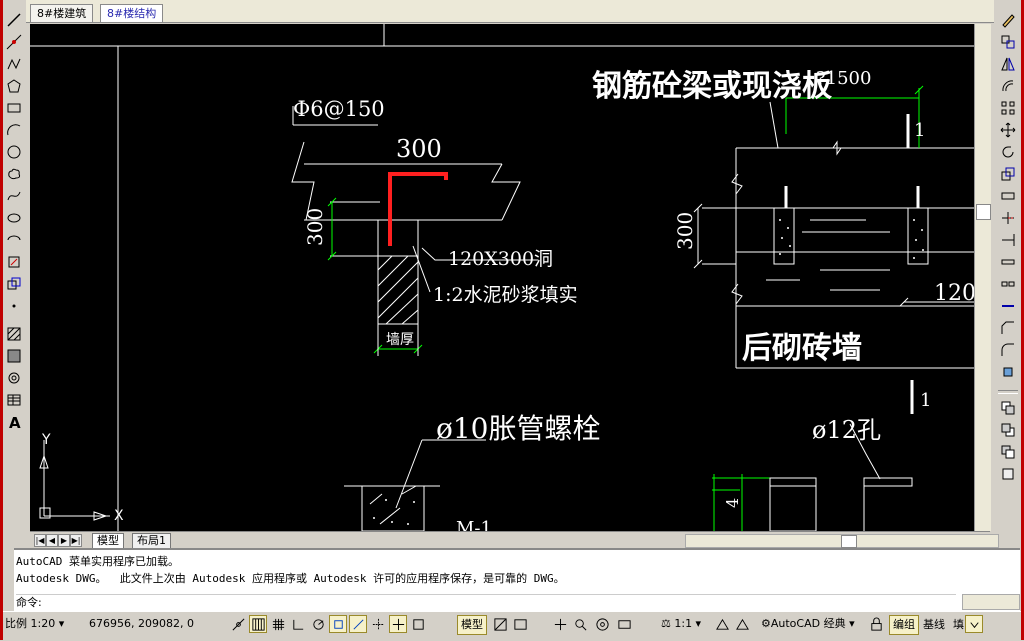  What do you see at coordinates (991, 602) in the screenshot?
I see `command-scrollbar` at bounding box center [991, 602].